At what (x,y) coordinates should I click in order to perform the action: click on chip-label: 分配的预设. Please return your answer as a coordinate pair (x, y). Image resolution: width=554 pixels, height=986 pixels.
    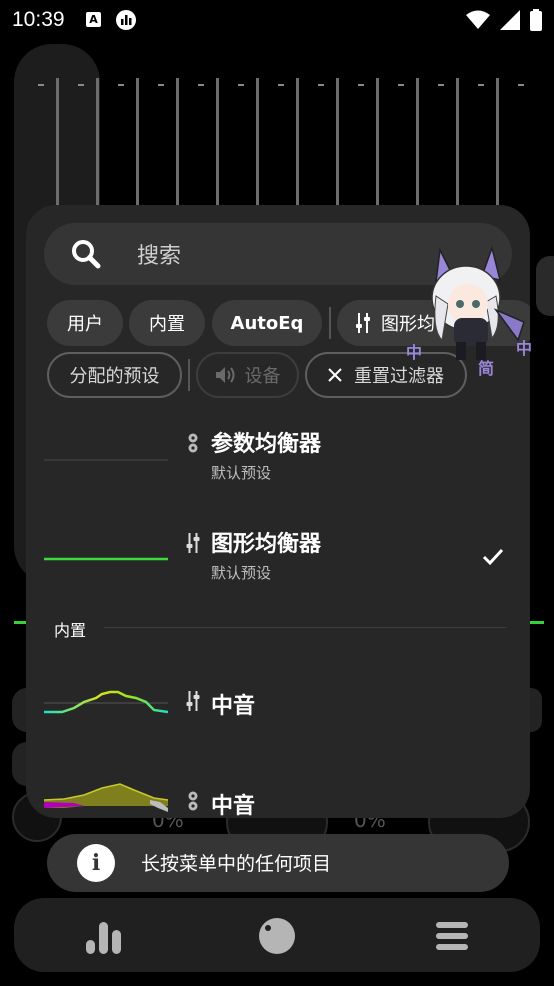
    Looking at the image, I should click on (114, 376).